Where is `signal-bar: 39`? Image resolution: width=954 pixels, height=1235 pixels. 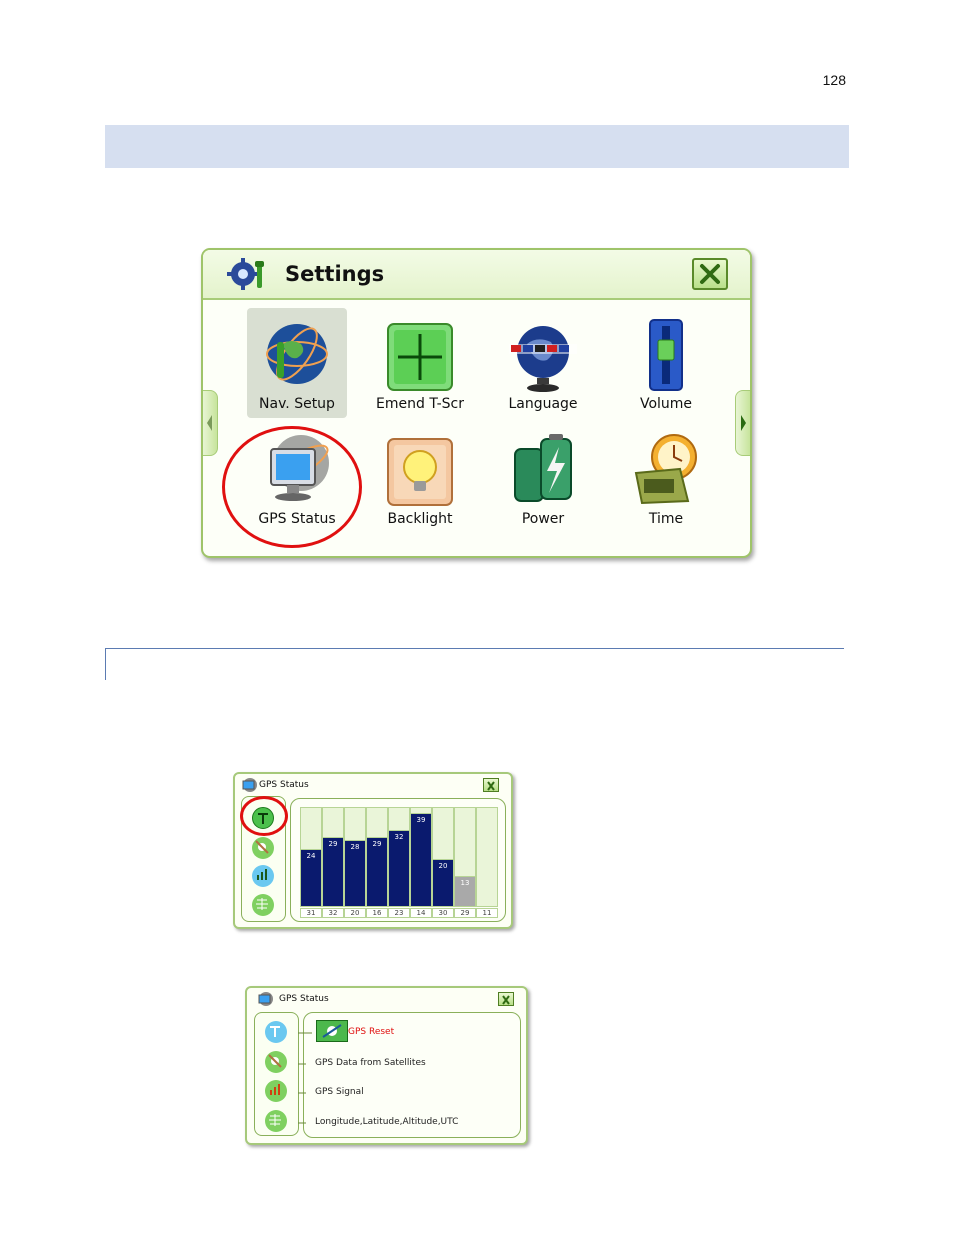 signal-bar: 39 is located at coordinates (421, 860).